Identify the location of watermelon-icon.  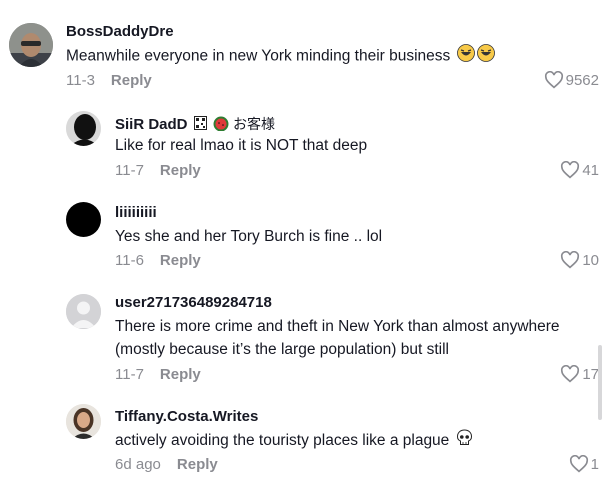
(221, 125).